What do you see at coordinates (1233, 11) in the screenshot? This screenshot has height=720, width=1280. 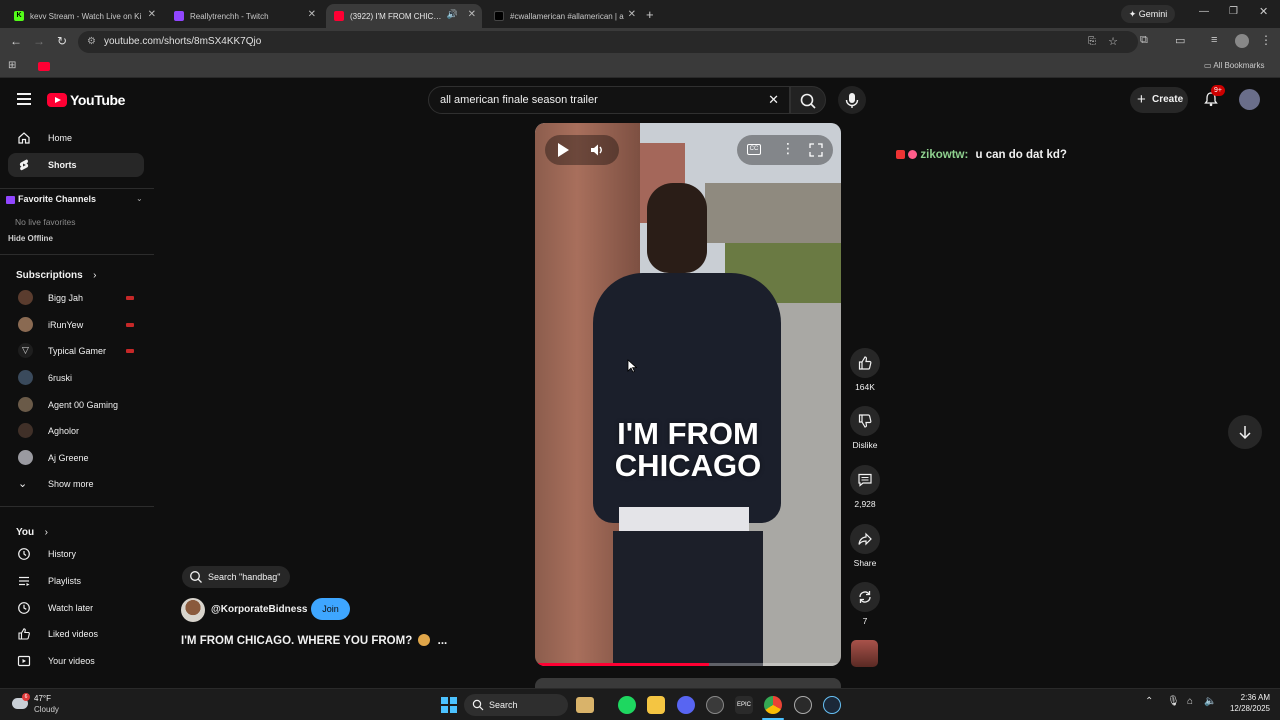 I see `restore-icon: ❐` at bounding box center [1233, 11].